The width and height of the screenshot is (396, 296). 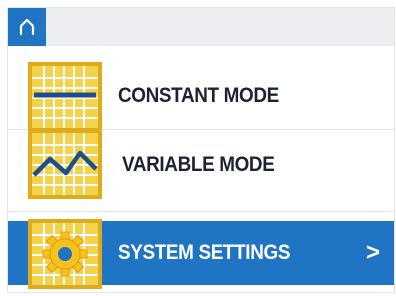 I want to click on constant-mode-icon, so click(x=65, y=97).